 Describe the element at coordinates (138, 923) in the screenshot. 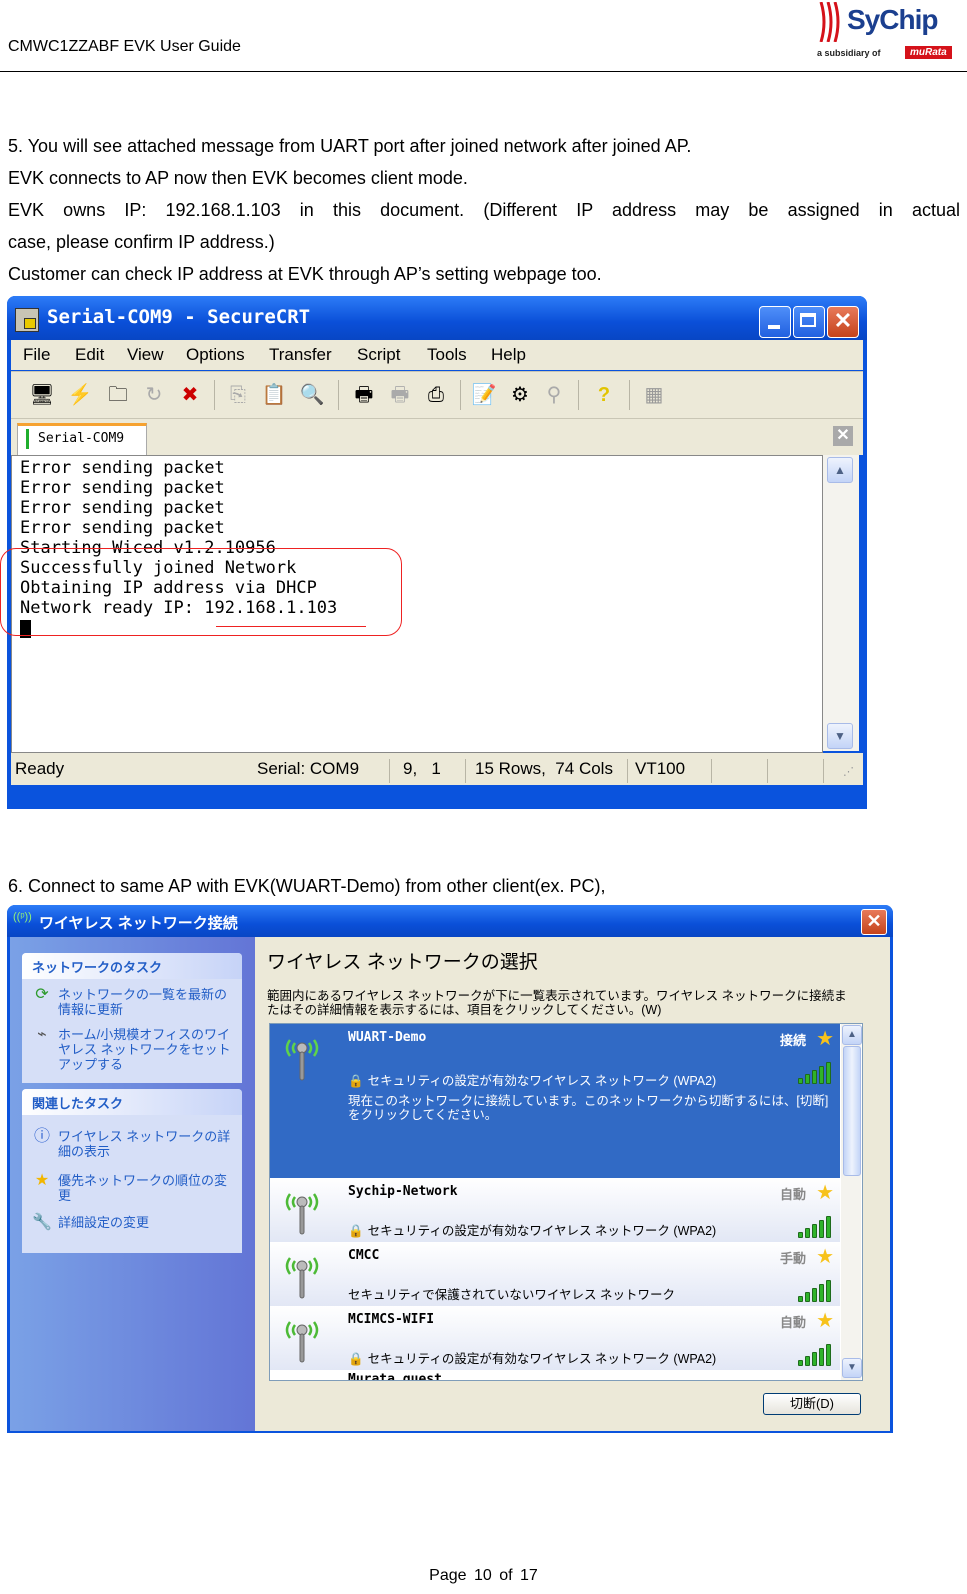

I see `window-title: ワイヤレス ネットワーク接続` at that location.